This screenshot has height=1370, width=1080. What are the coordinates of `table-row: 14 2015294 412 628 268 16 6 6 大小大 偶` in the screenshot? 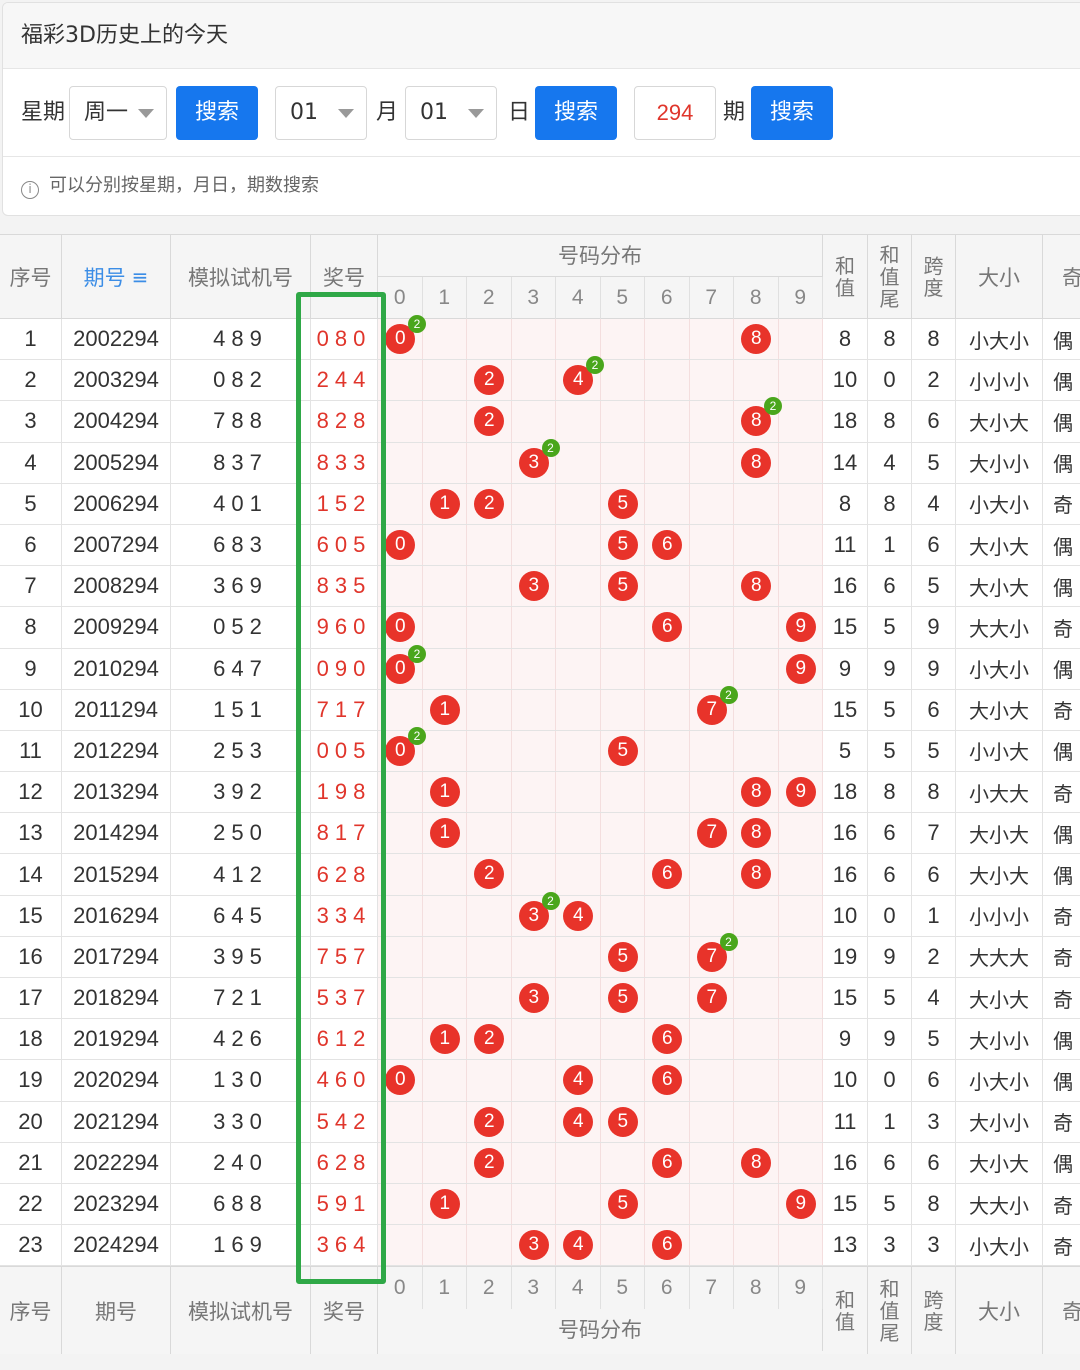 It's located at (540, 875).